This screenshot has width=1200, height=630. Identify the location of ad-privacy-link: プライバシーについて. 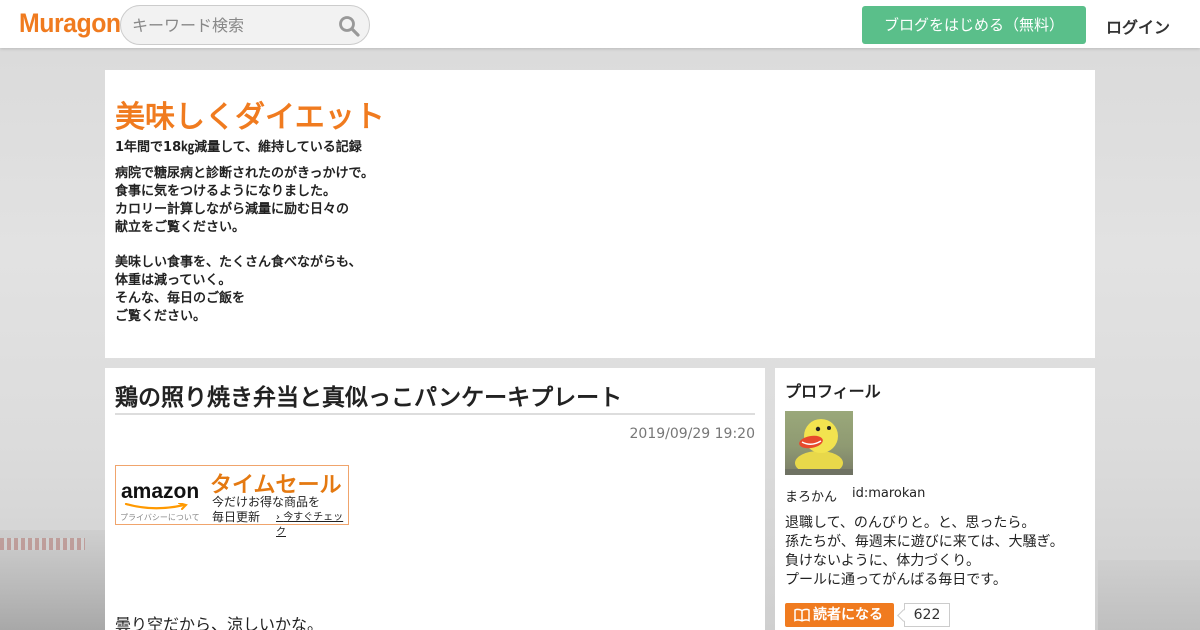
(160, 517).